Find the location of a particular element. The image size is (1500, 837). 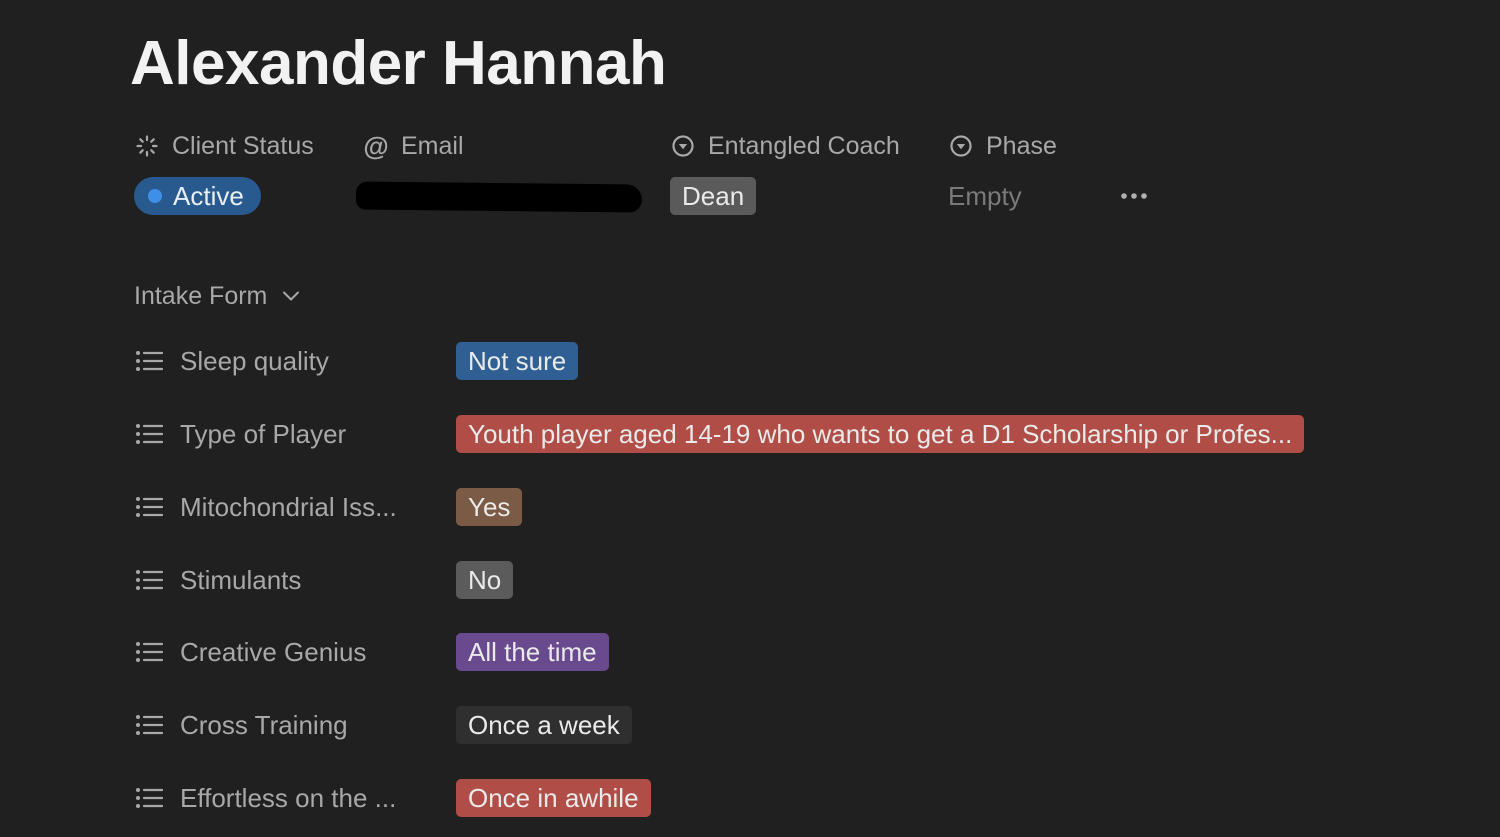

more-properties-button is located at coordinates (1134, 196).